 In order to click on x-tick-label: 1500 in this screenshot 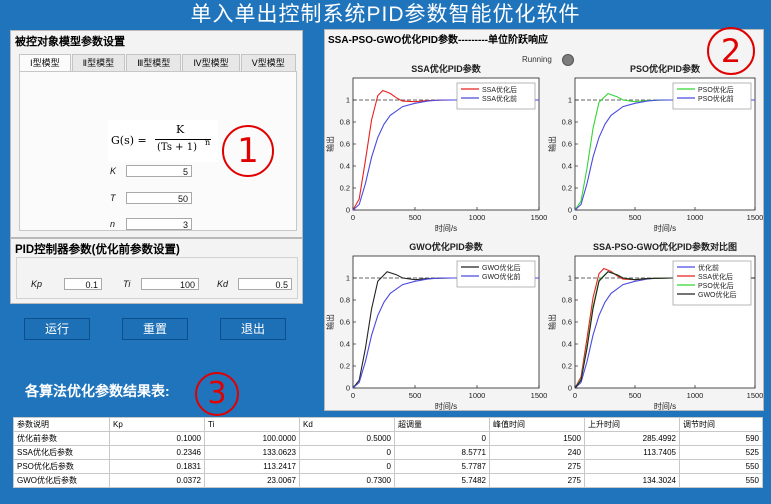, I will do `click(755, 217)`.